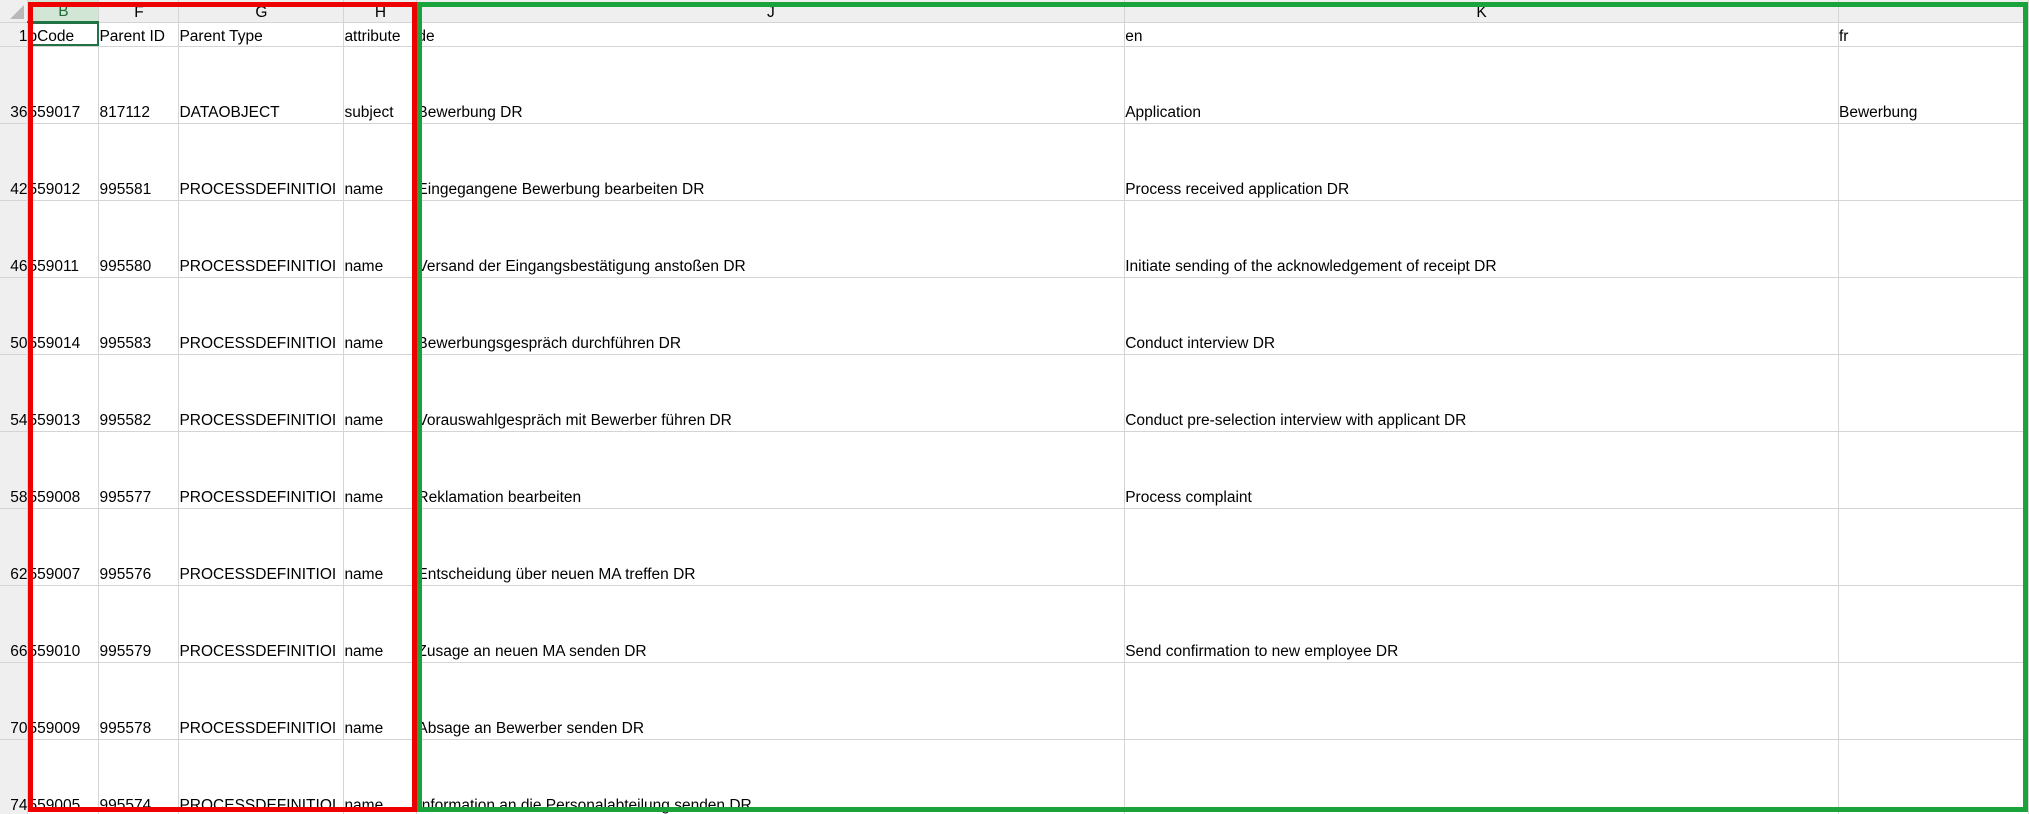 The image size is (2029, 814). I want to click on row-header: 1, so click(14, 34).